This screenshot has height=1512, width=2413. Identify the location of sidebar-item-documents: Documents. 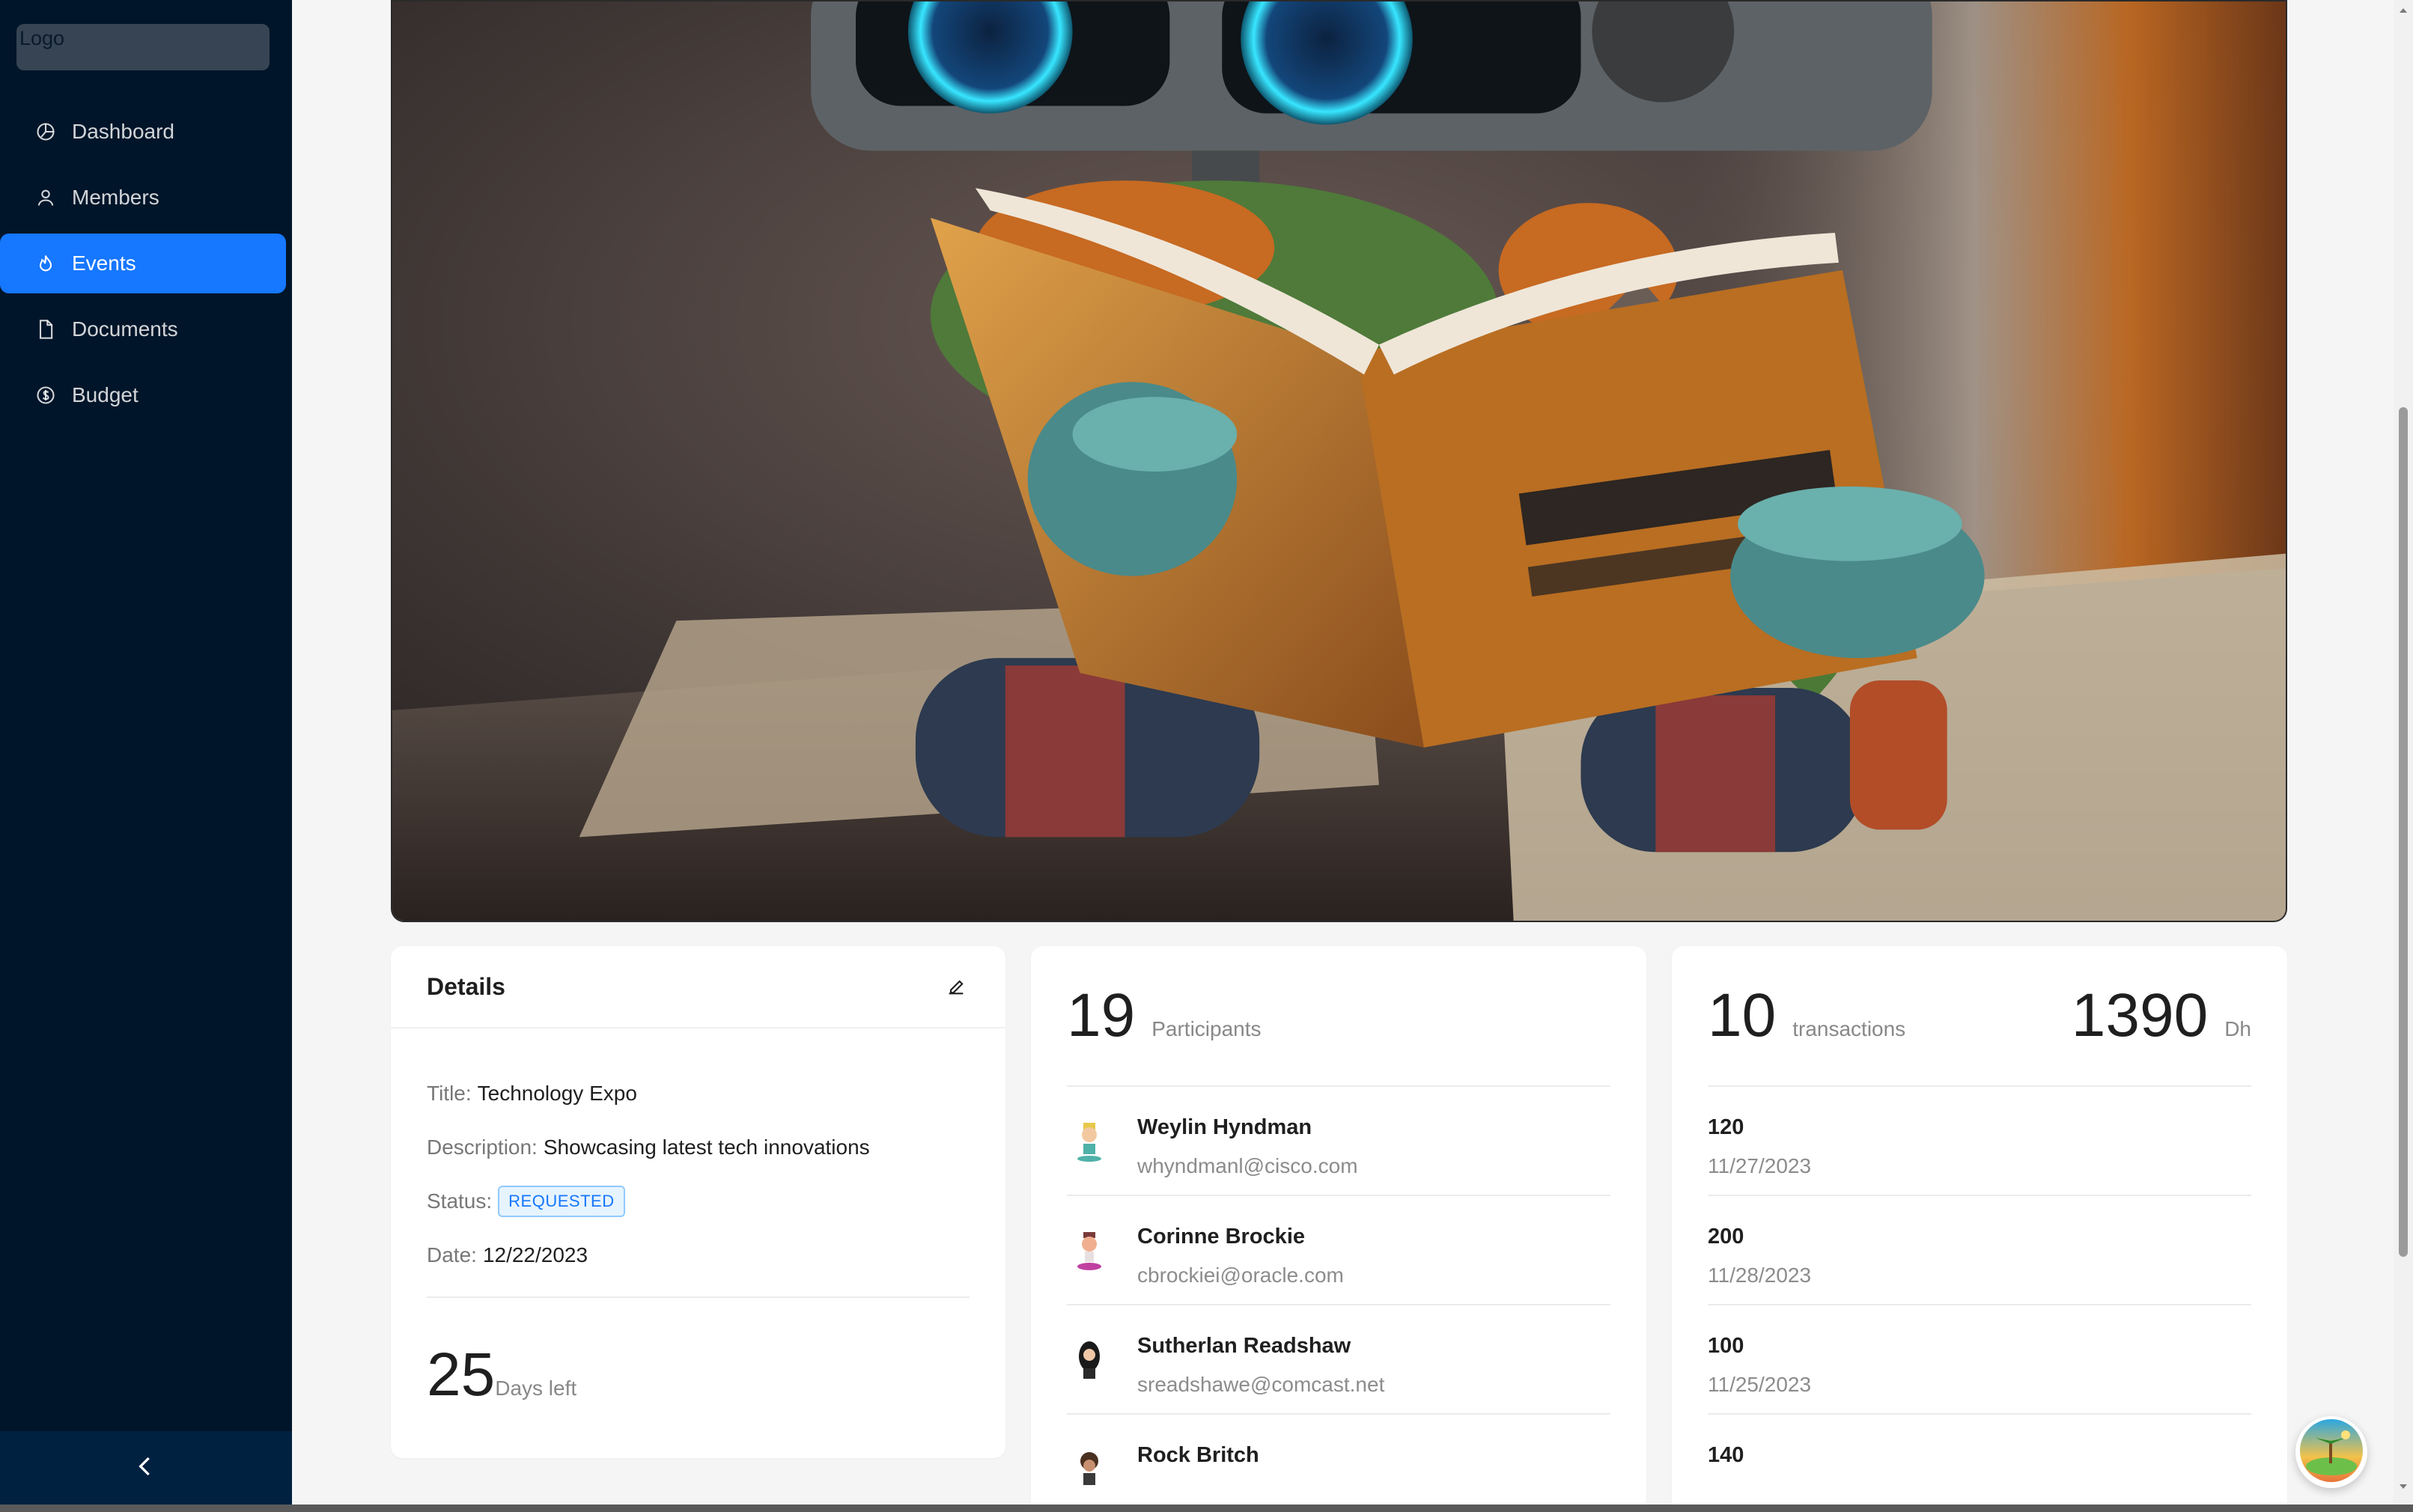
(143, 329).